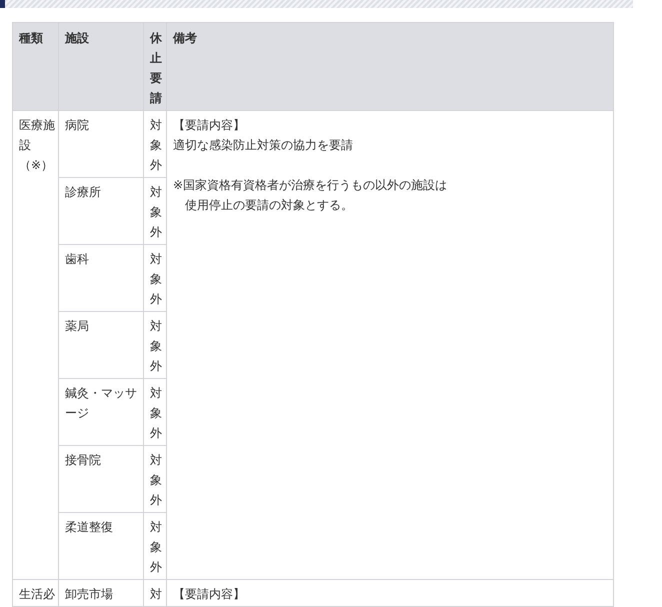  Describe the element at coordinates (37, 145) in the screenshot. I see `table-cell-text: 医療施設（※）` at that location.